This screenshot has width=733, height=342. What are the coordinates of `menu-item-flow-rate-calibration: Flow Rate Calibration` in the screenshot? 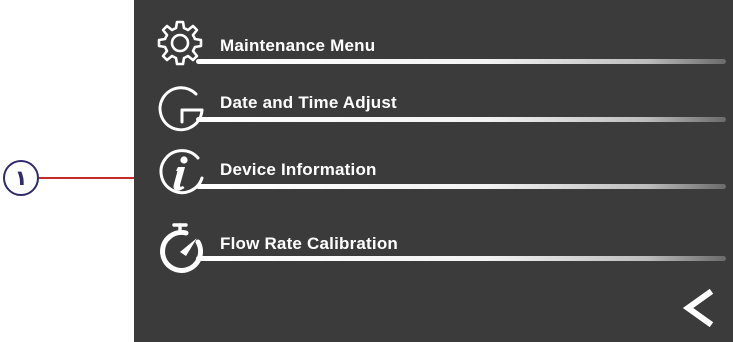 It's located at (433, 246).